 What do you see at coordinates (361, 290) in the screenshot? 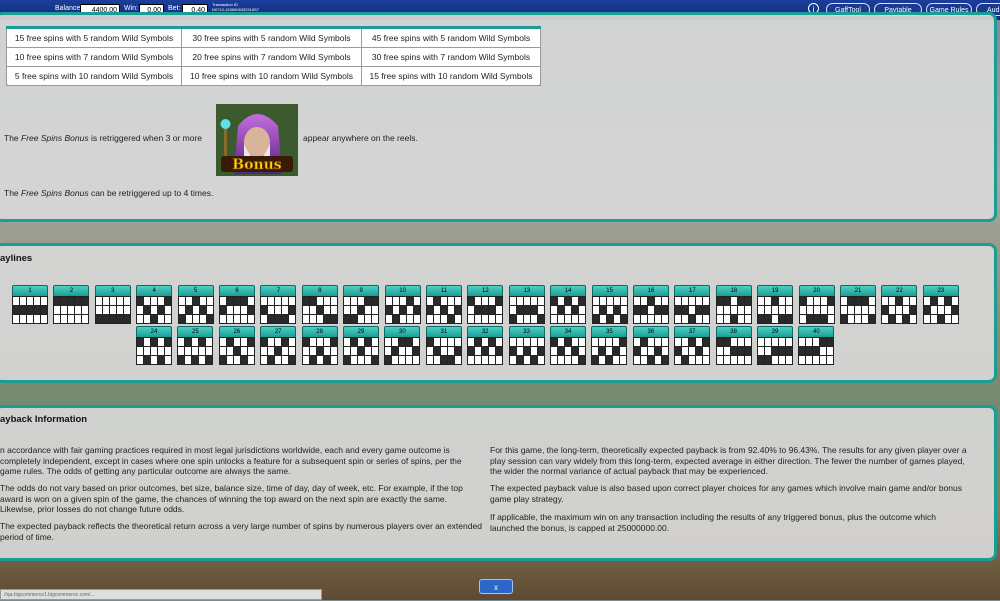
I see `payline-number: 9` at bounding box center [361, 290].